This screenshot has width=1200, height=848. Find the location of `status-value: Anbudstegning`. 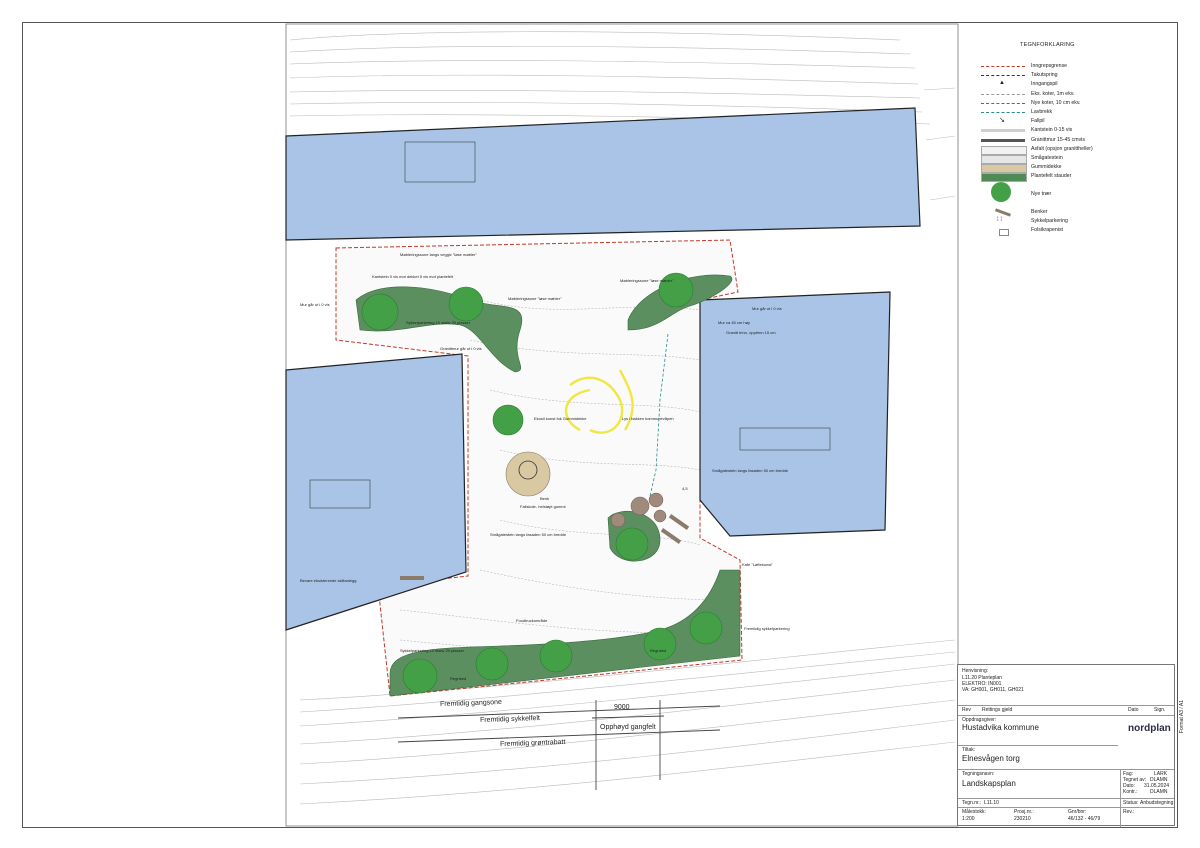

status-value: Anbudstegning is located at coordinates (1157, 803).